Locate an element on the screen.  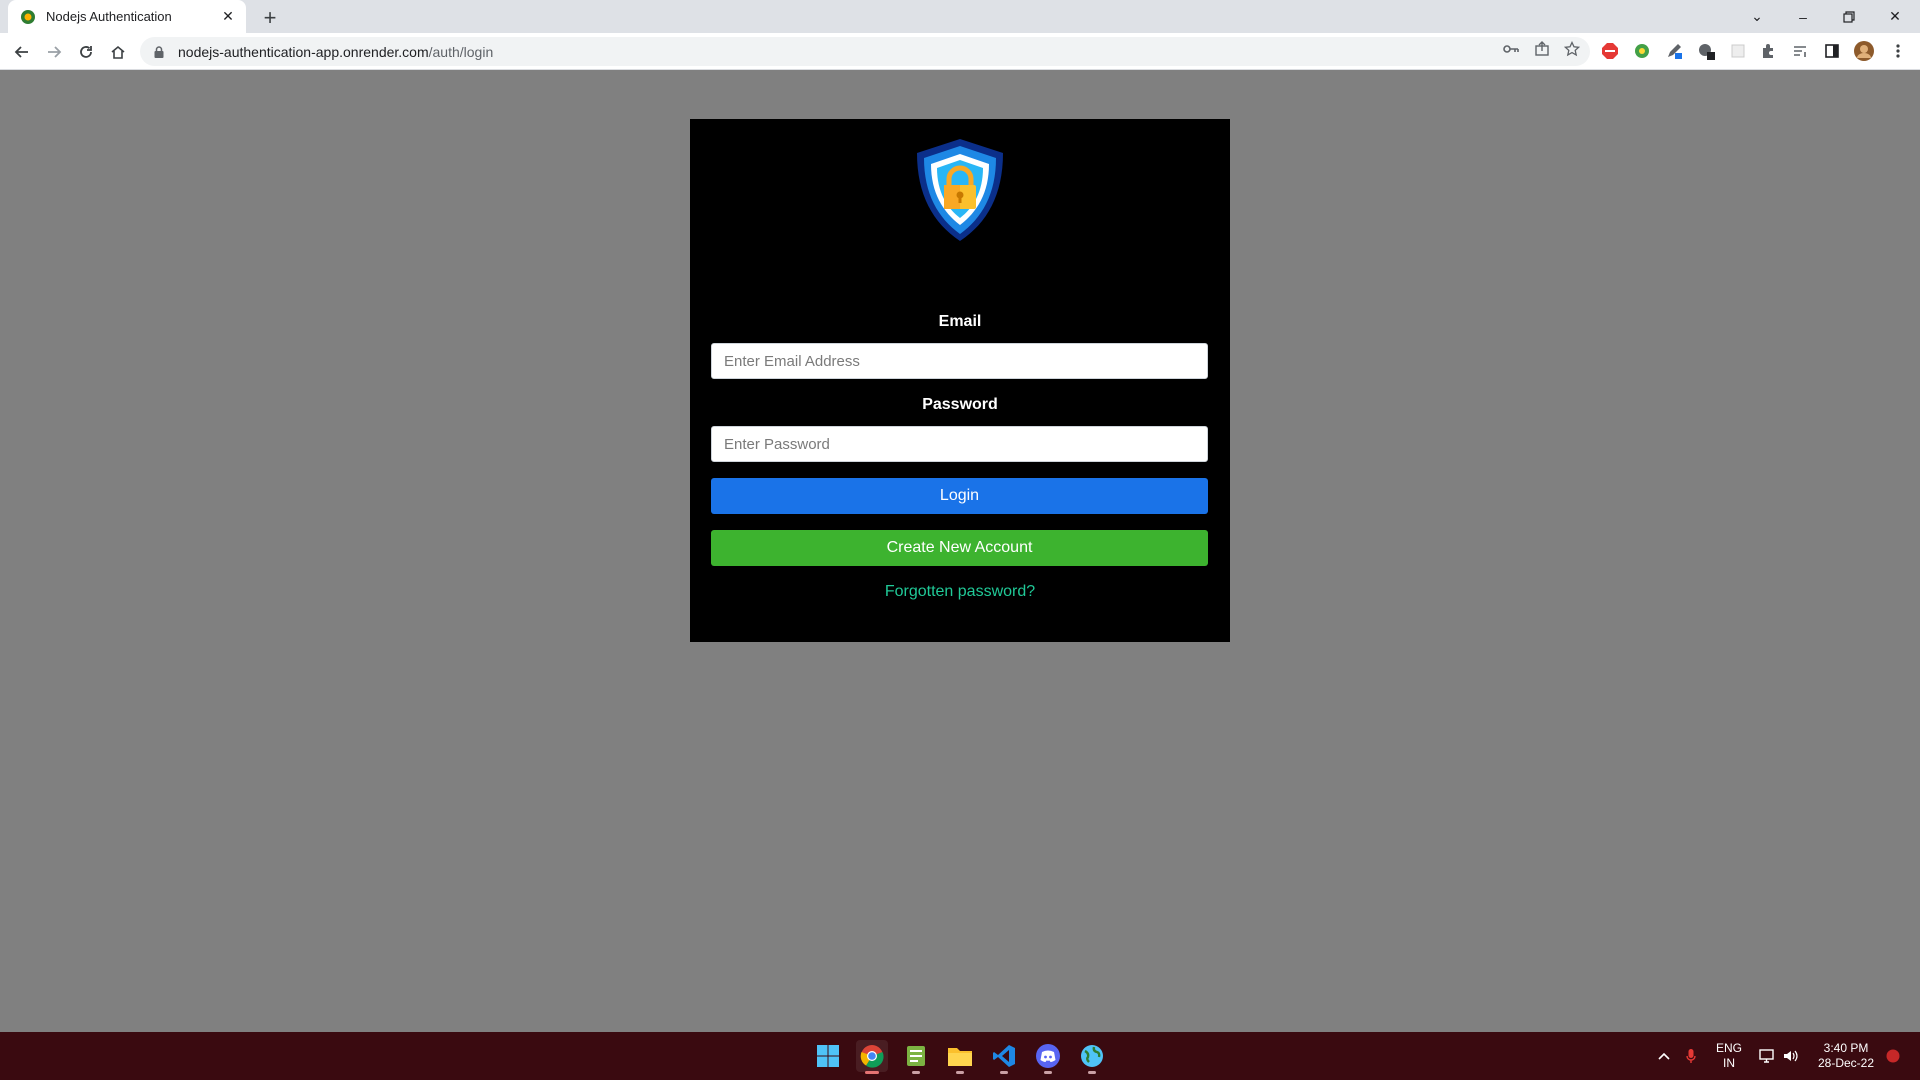
clock: 3:40 PM 28-Dec-22 is located at coordinates (1846, 1056).